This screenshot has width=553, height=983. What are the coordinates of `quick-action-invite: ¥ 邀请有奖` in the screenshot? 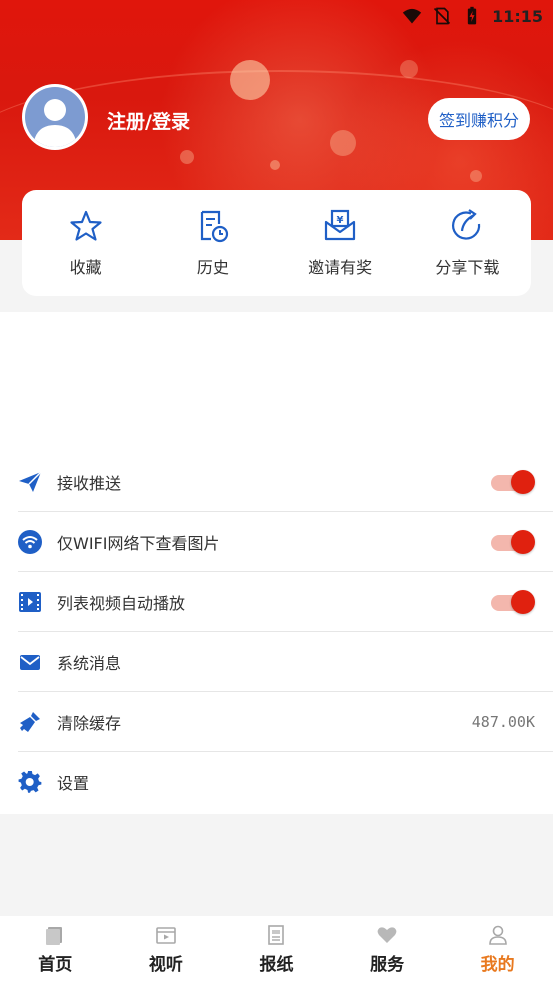 It's located at (340, 243).